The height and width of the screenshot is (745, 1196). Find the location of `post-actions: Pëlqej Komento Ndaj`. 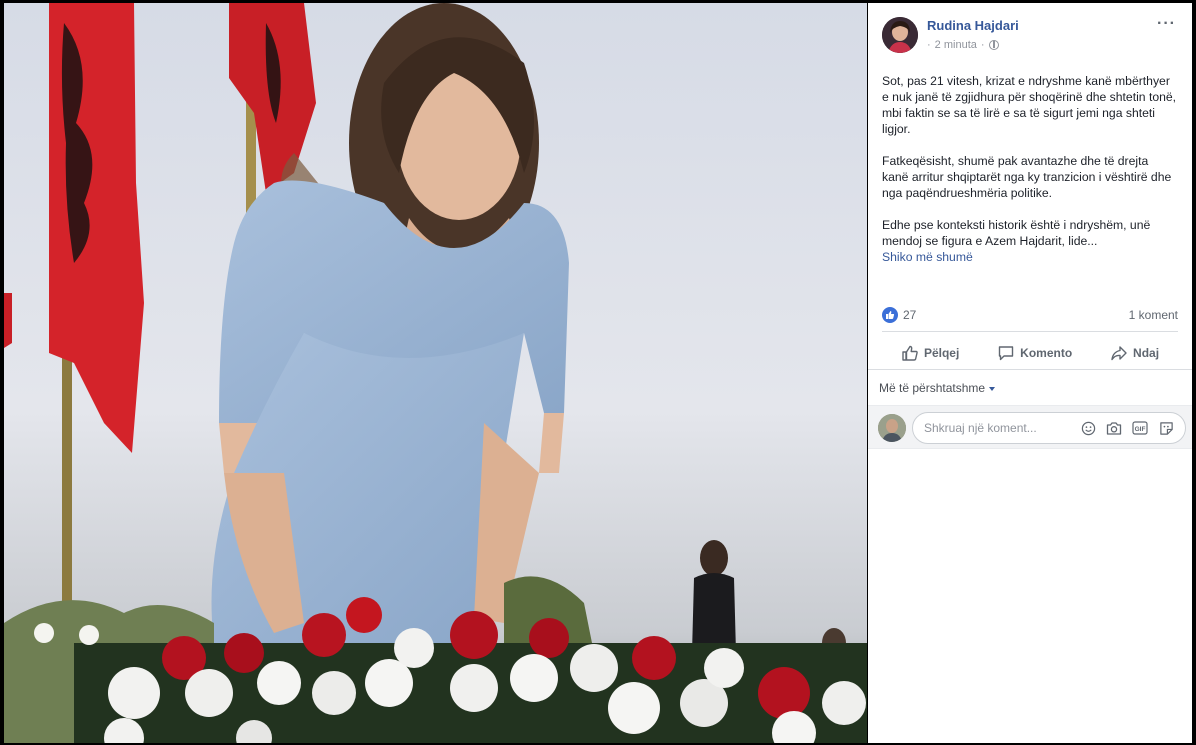

post-actions: Pëlqej Komento Ndaj is located at coordinates (1030, 353).